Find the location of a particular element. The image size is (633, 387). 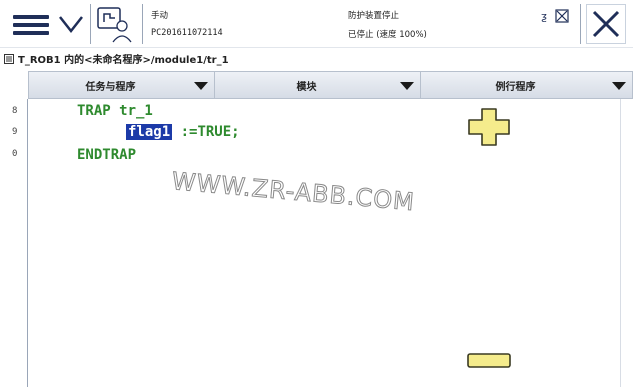

abb-menu-button is located at coordinates (48, 24).